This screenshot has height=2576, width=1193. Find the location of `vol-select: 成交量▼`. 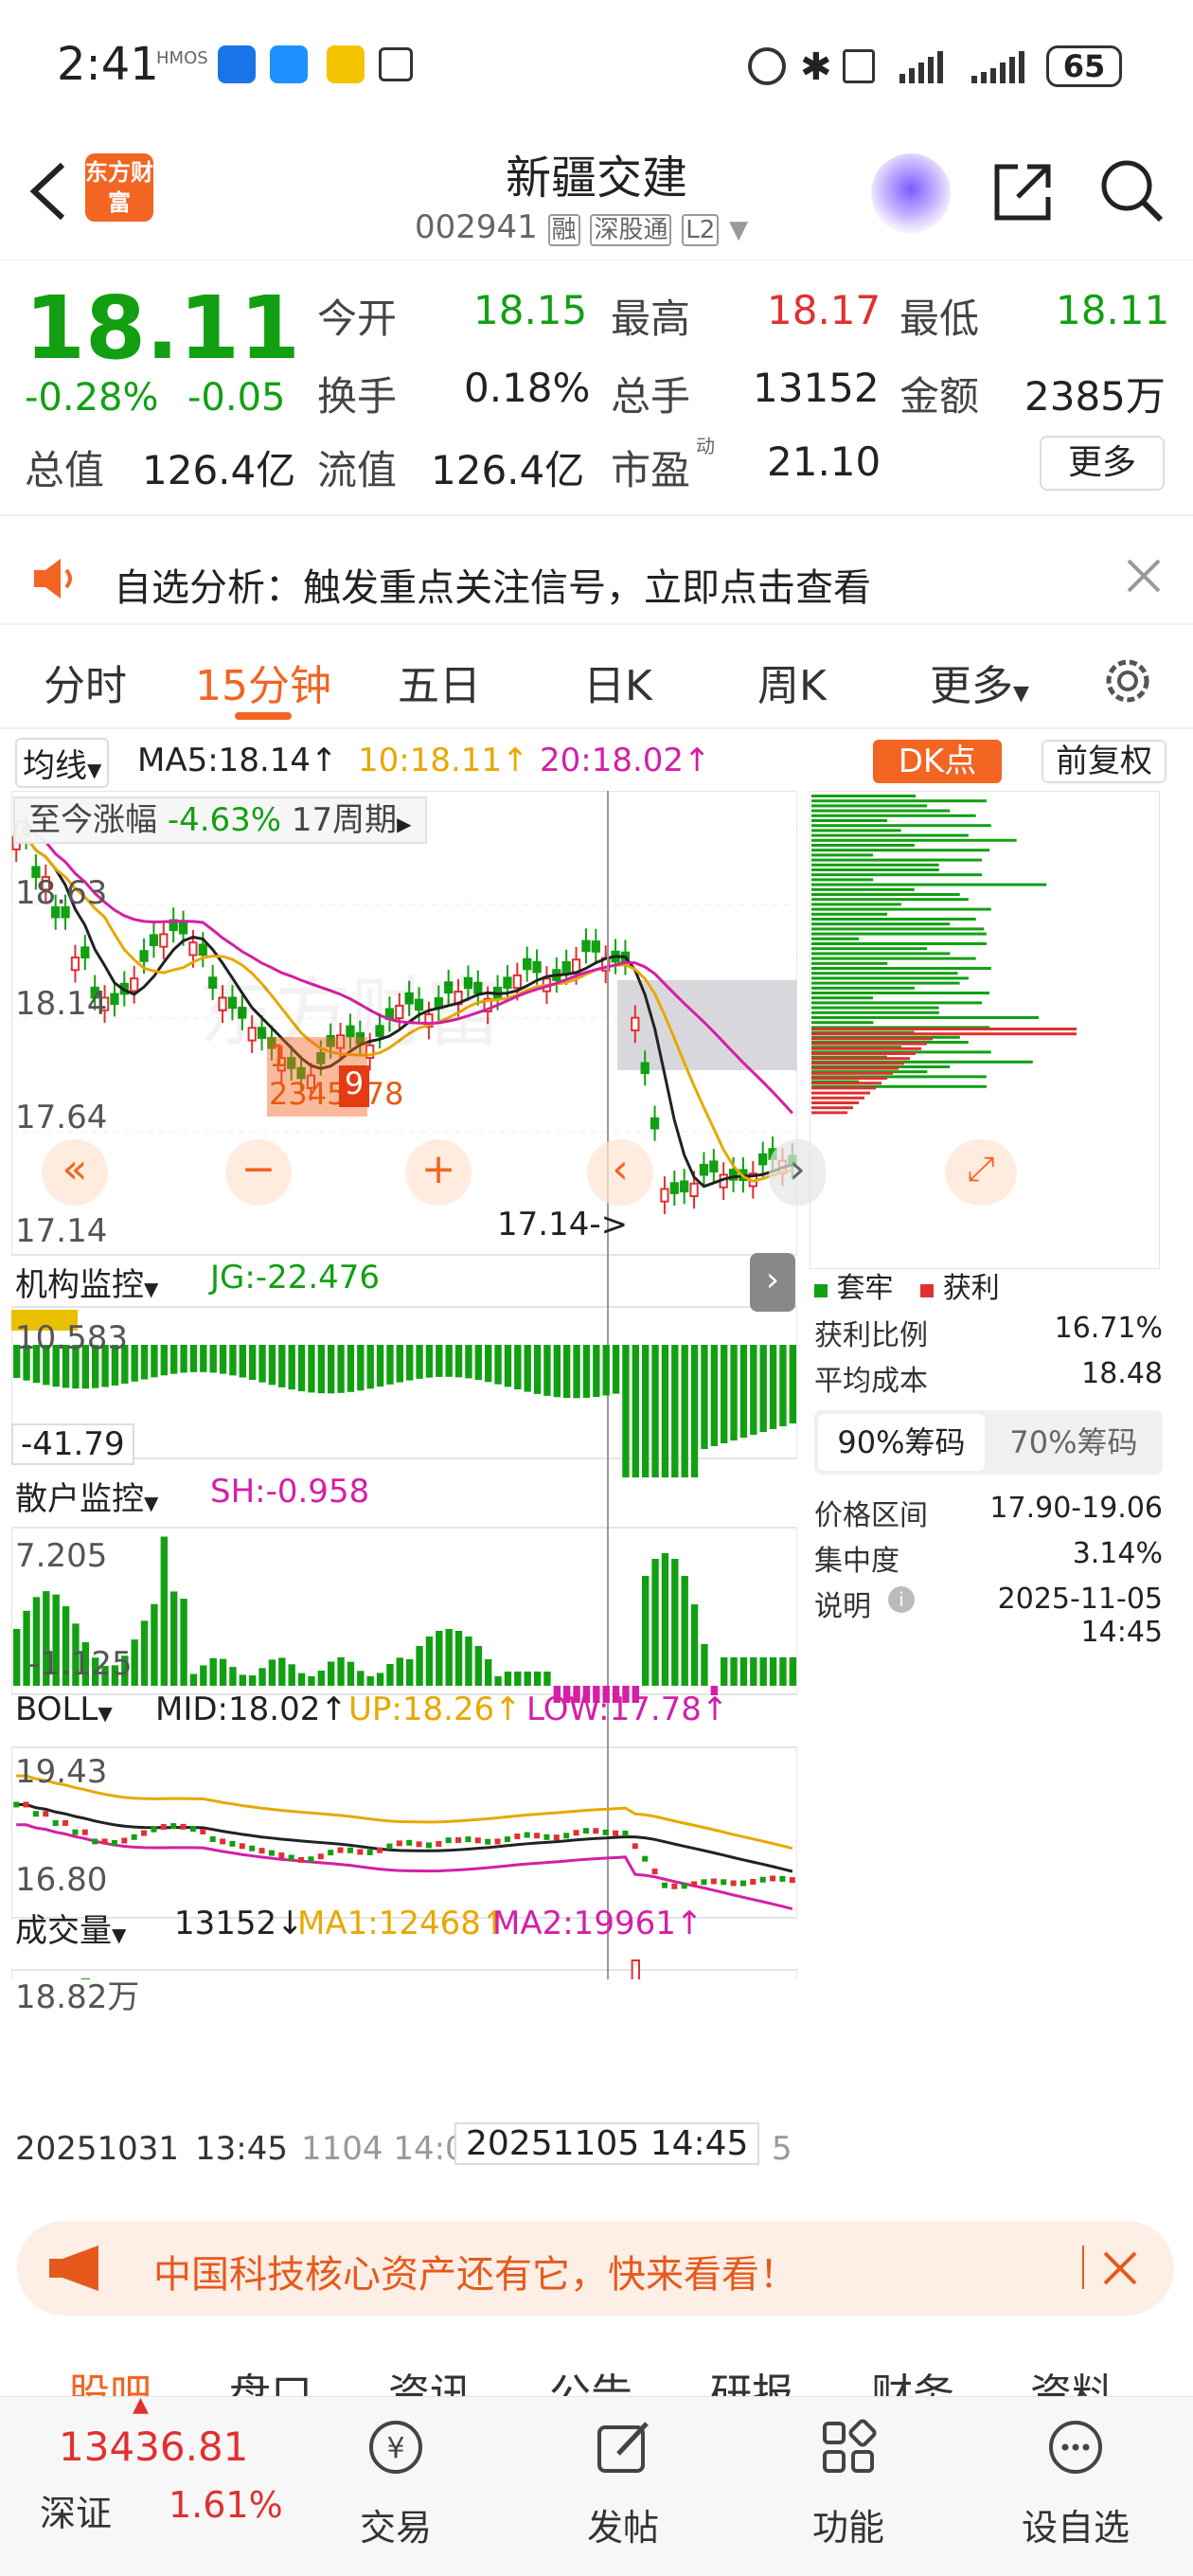

vol-select: 成交量▼ is located at coordinates (70, 1928).